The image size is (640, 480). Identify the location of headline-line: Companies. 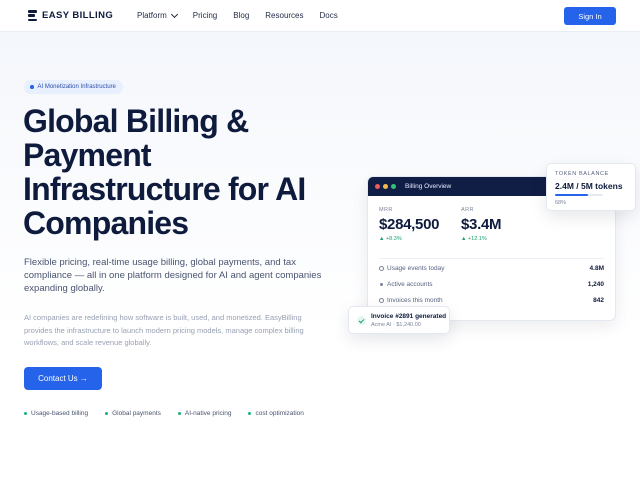
(106, 223).